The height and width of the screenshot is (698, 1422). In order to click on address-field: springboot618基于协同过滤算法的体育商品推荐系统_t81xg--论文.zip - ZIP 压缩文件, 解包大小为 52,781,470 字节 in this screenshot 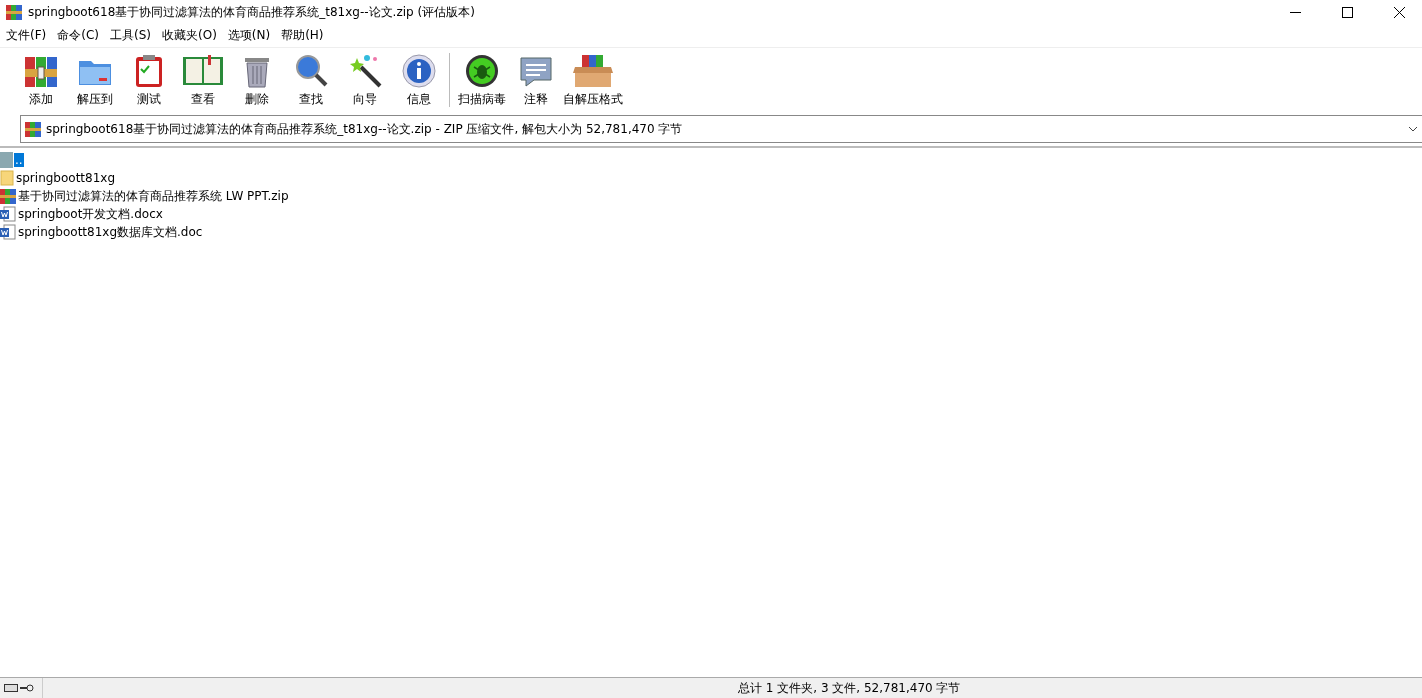, I will do `click(721, 129)`.